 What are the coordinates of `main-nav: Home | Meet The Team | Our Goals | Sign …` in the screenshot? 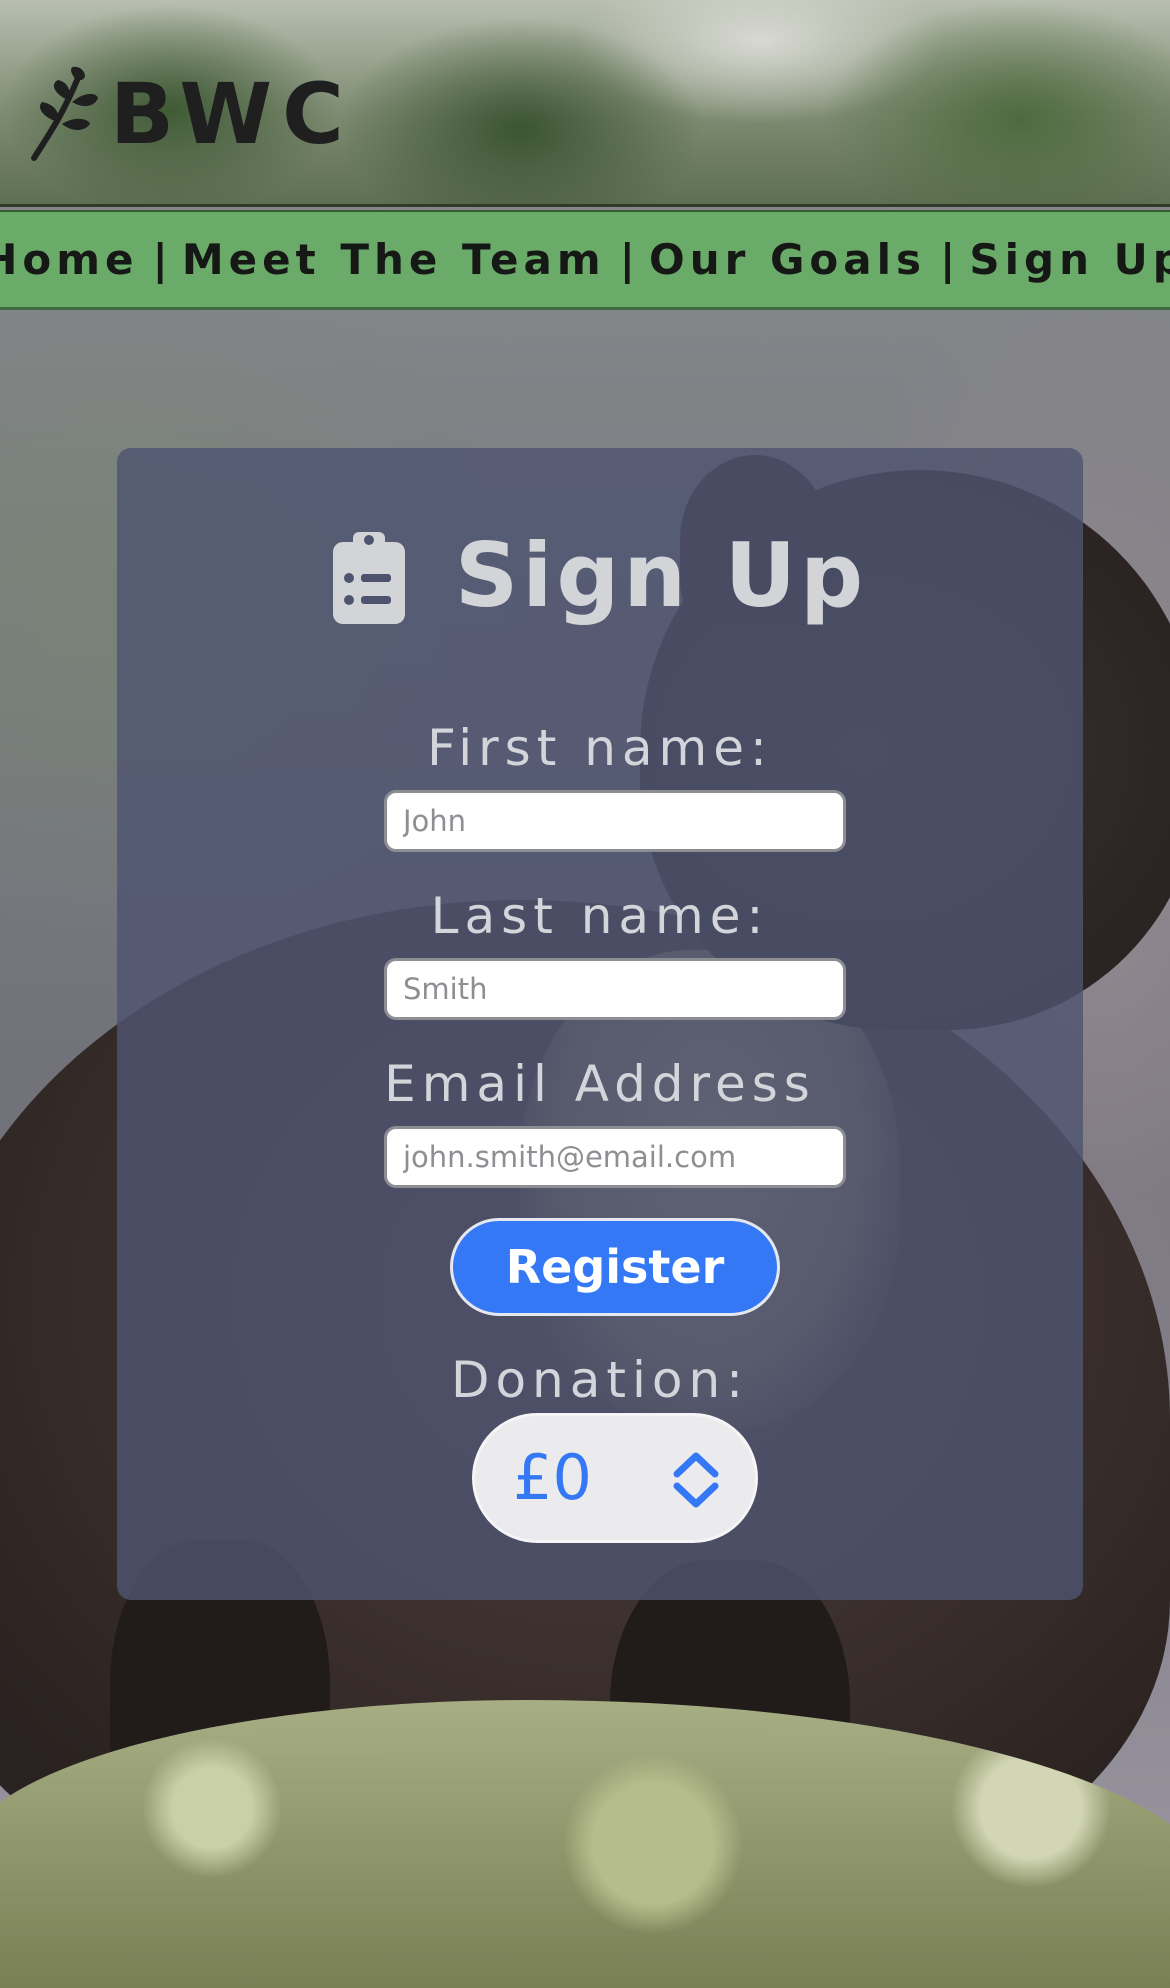 It's located at (585, 260).